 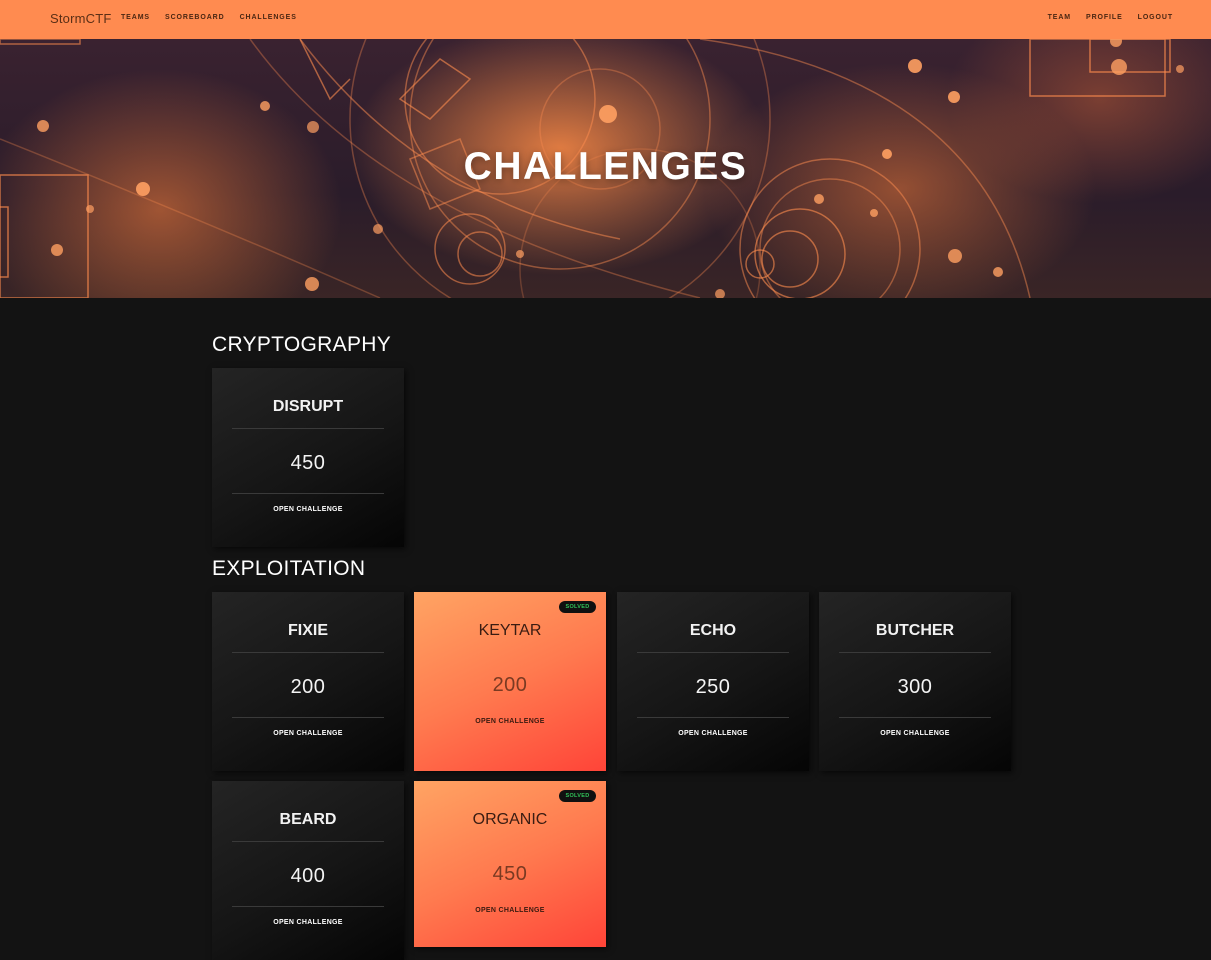 I want to click on nav-right: TEAM PROFILE LOGOUT, so click(x=1103, y=17).